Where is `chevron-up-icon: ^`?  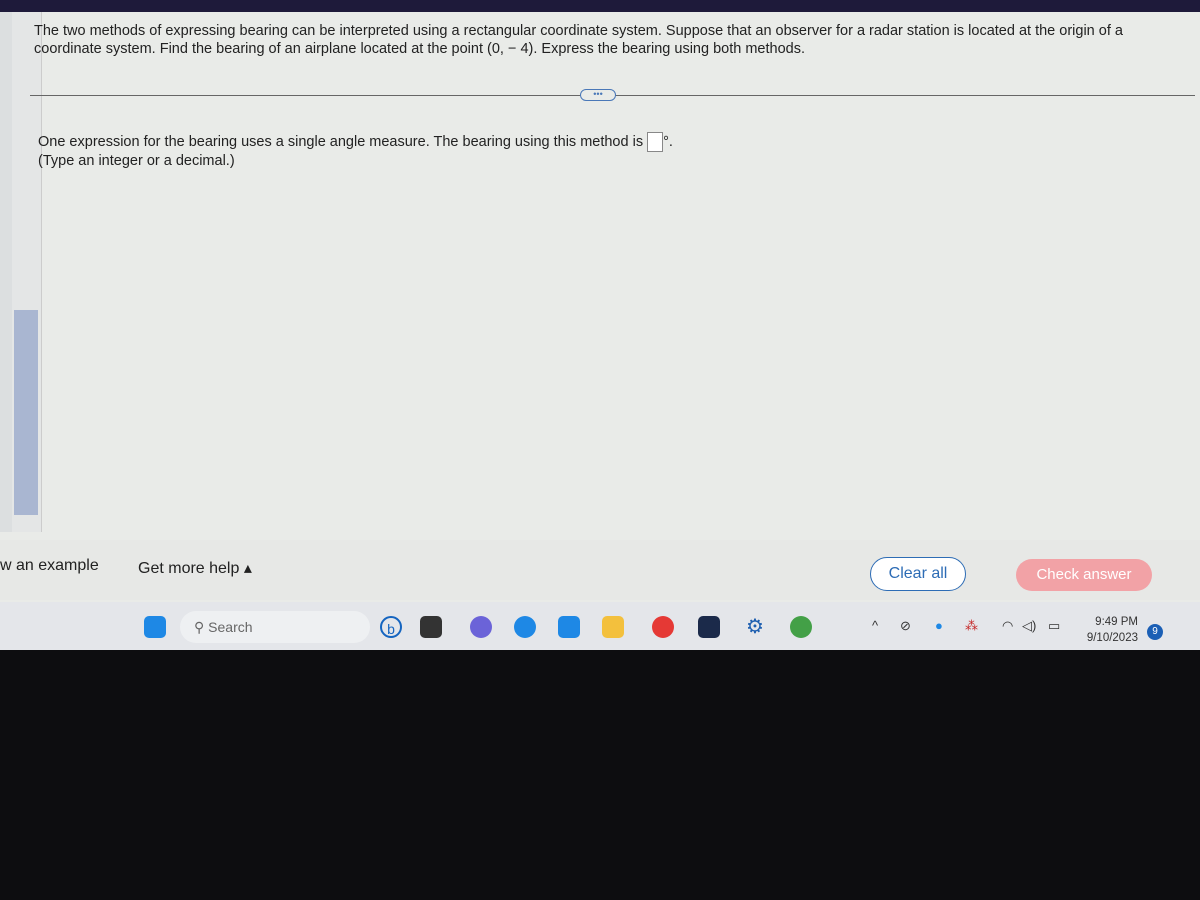 chevron-up-icon: ^ is located at coordinates (875, 625).